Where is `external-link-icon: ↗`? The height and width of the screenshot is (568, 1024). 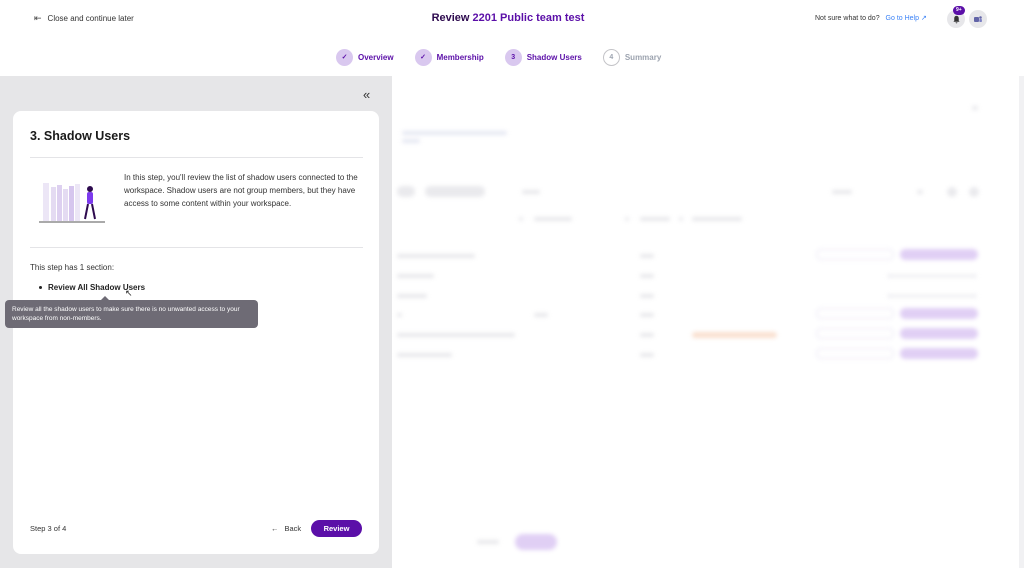 external-link-icon: ↗ is located at coordinates (923, 18).